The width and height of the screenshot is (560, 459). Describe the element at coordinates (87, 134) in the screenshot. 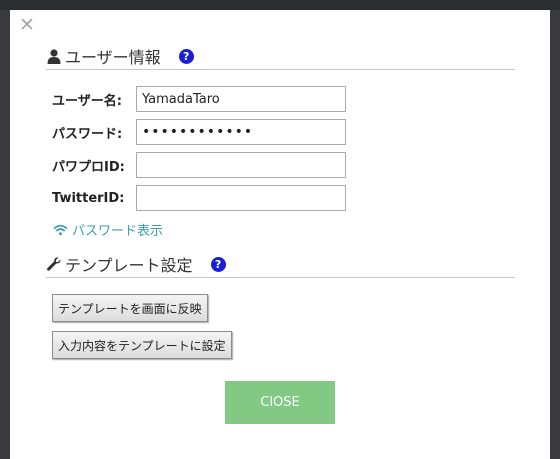

I see `password-label: パスワード:` at that location.